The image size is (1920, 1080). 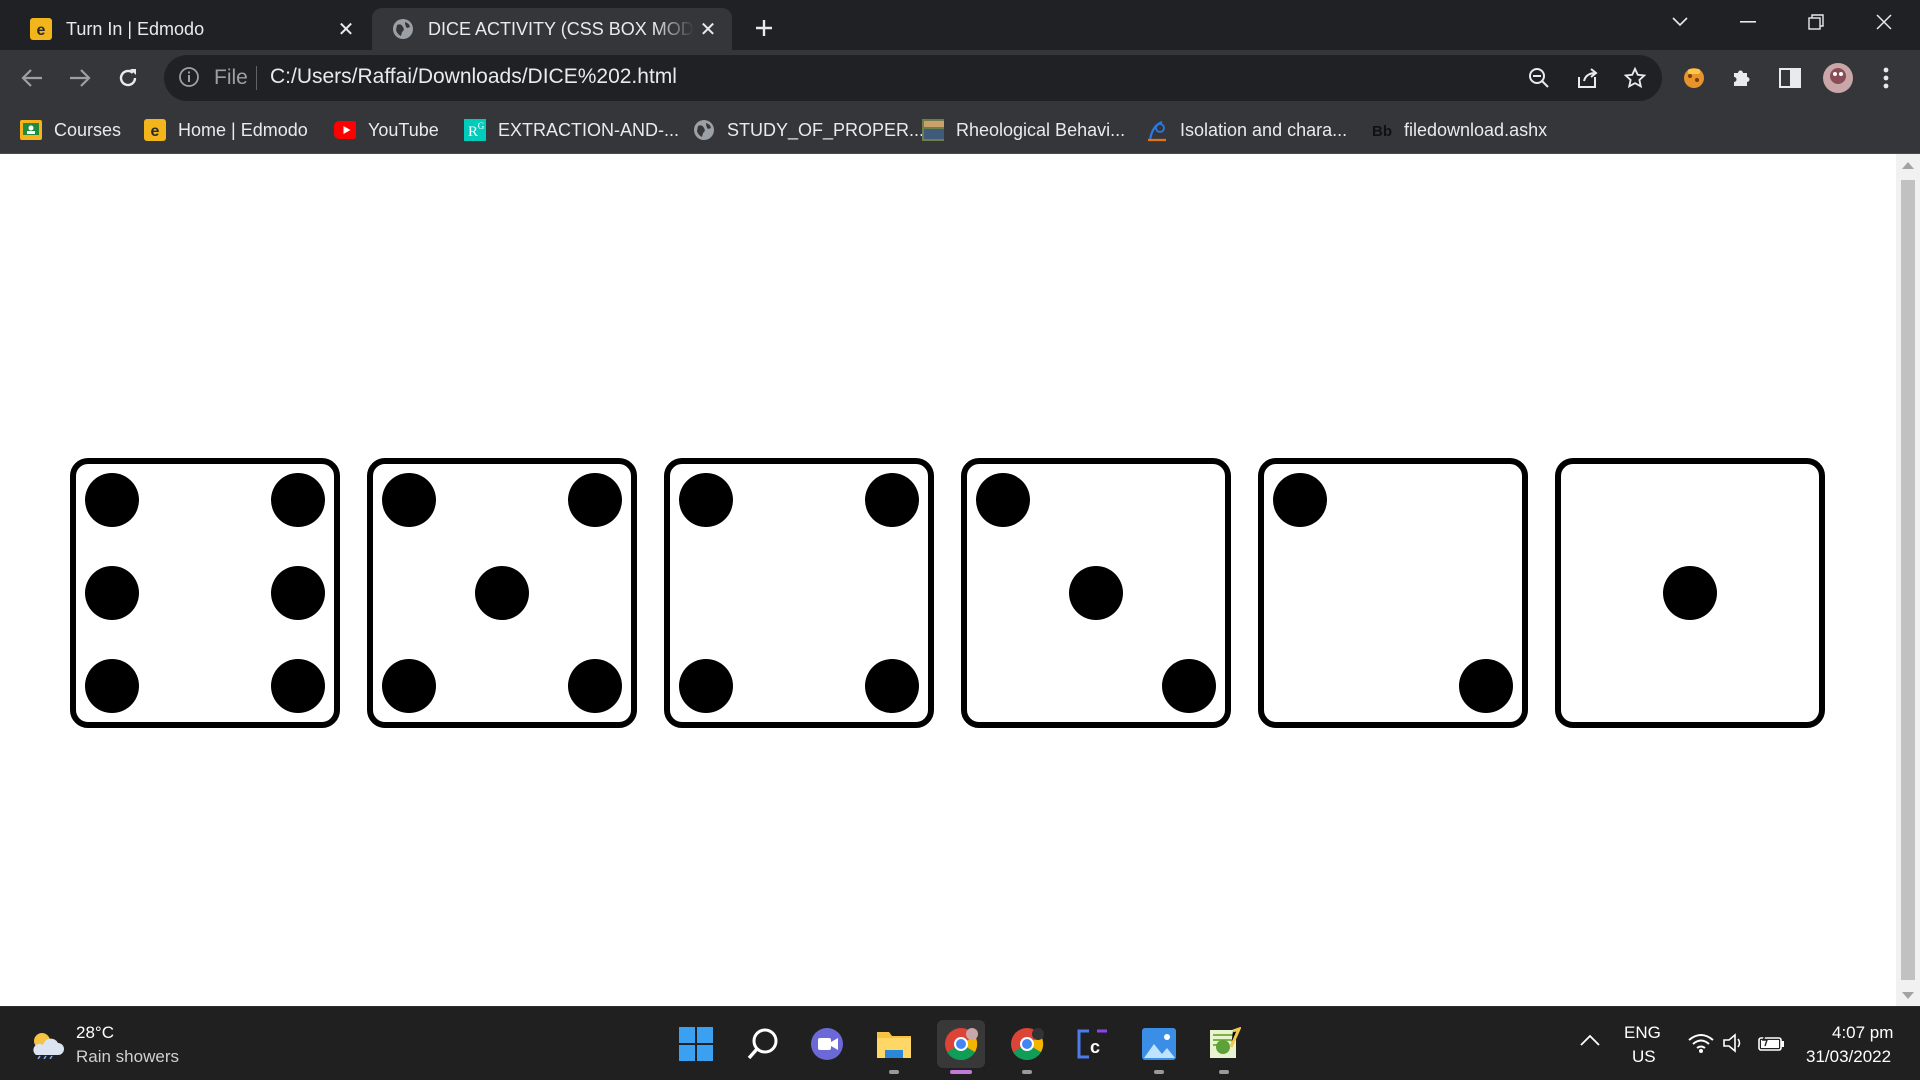 I want to click on bookmark-label: filedownload.ashx, so click(x=1476, y=129).